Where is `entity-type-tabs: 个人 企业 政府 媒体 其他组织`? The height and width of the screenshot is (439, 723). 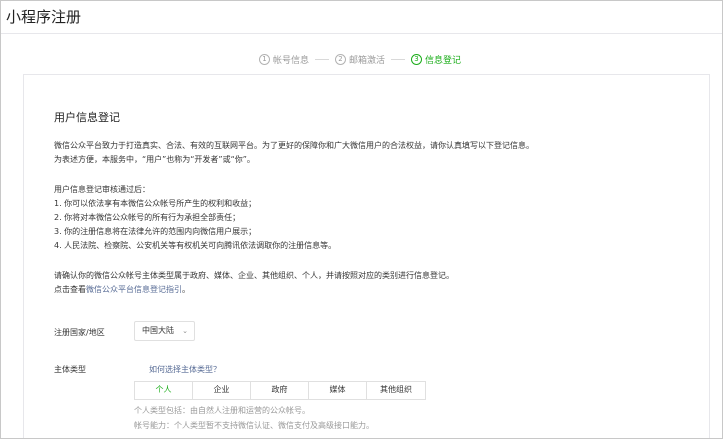 entity-type-tabs: 个人 企业 政府 媒体 其他组织 is located at coordinates (280, 390).